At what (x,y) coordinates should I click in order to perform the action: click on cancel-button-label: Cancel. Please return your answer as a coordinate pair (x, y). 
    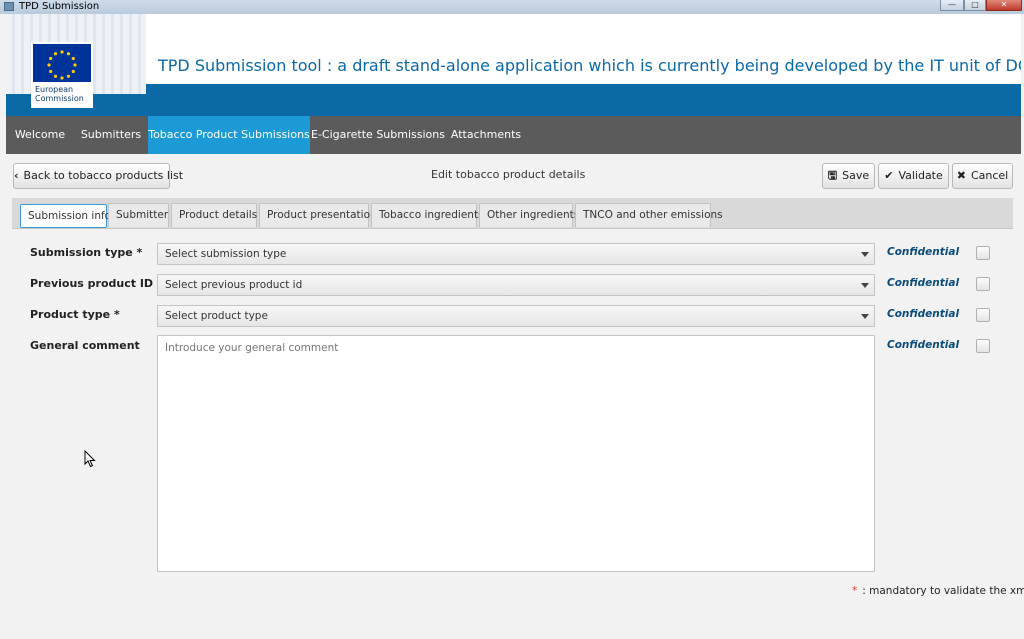
    Looking at the image, I should click on (989, 175).